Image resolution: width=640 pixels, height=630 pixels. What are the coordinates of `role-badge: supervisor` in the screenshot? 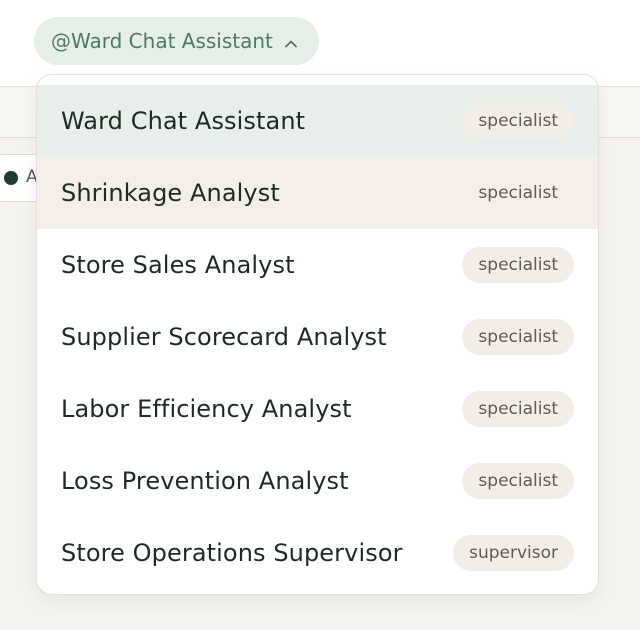 It's located at (513, 553).